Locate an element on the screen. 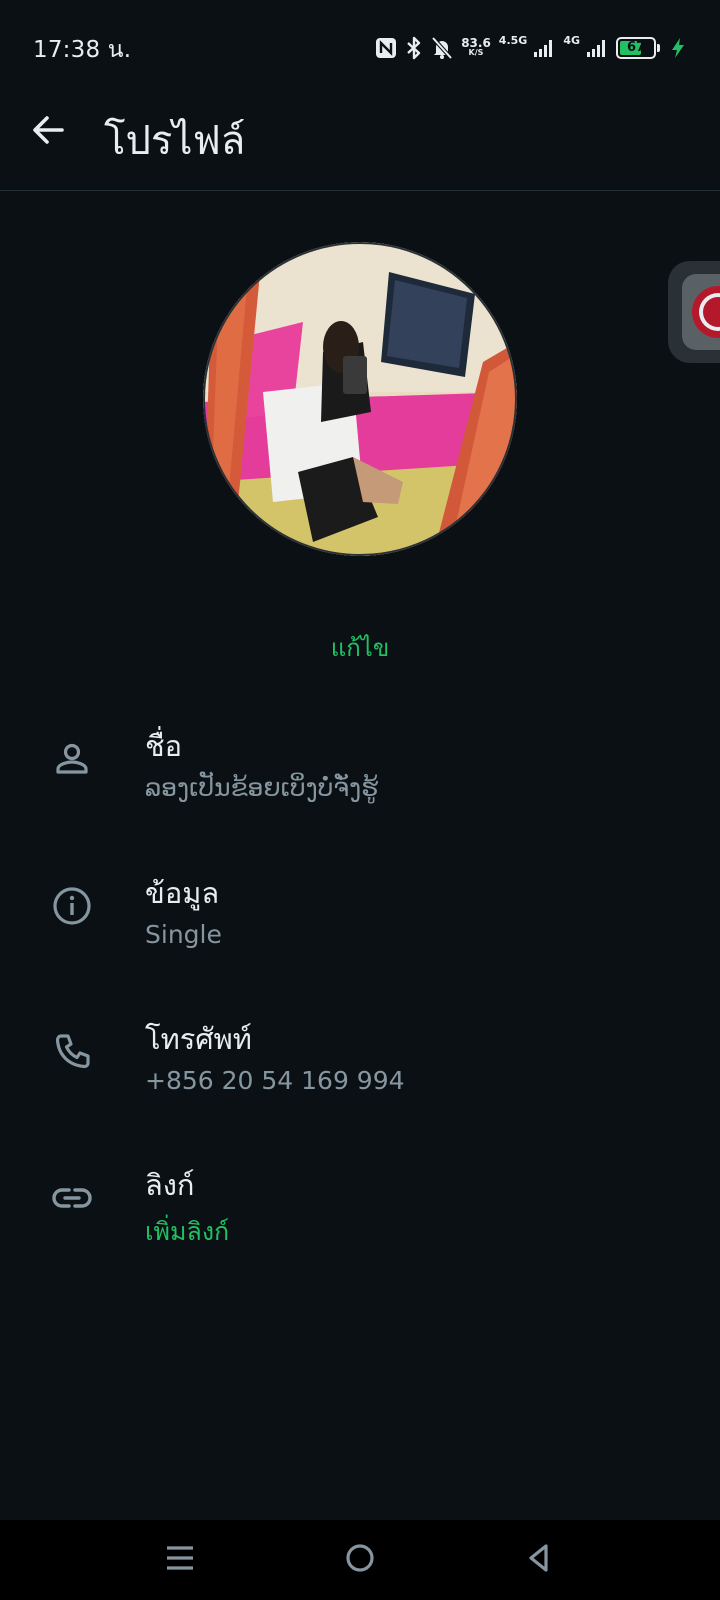 The height and width of the screenshot is (1600, 720). recent-apps-button is located at coordinates (180, 1560).